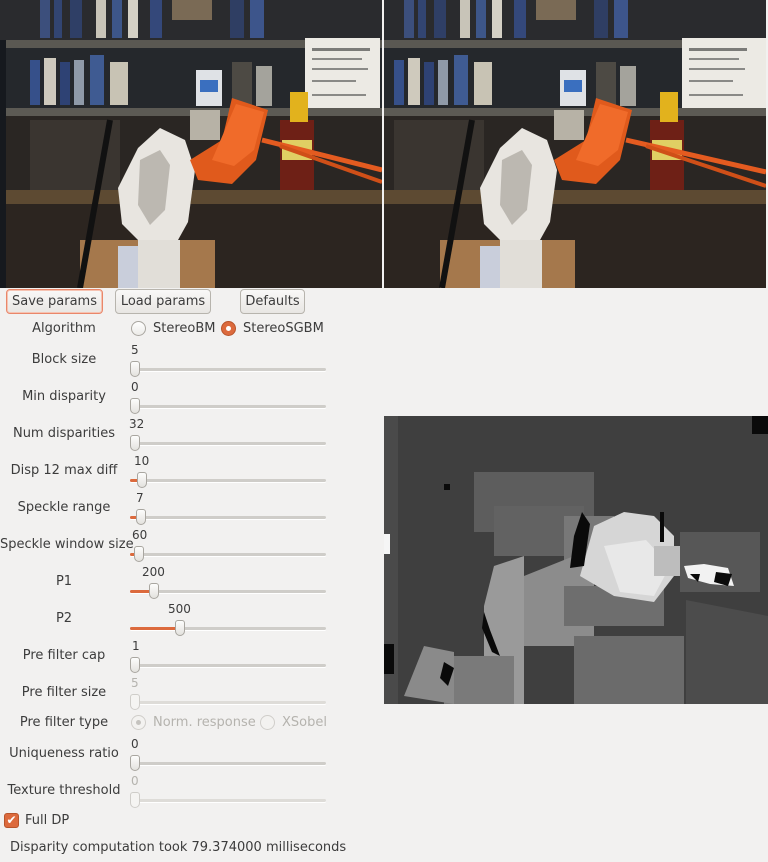 The width and height of the screenshot is (768, 862). Describe the element at coordinates (228, 665) in the screenshot. I see `pre-filter-cap-slider` at that location.